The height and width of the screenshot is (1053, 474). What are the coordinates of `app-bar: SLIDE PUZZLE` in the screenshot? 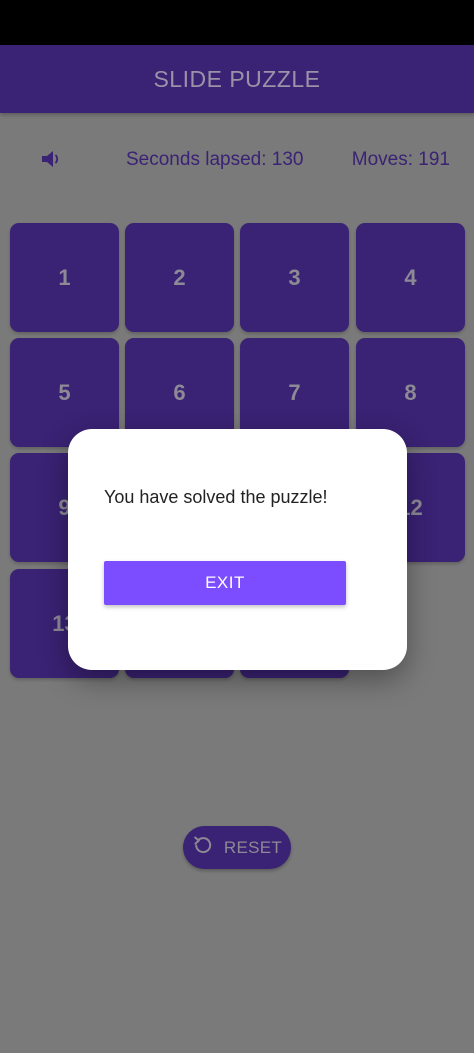 It's located at (237, 79).